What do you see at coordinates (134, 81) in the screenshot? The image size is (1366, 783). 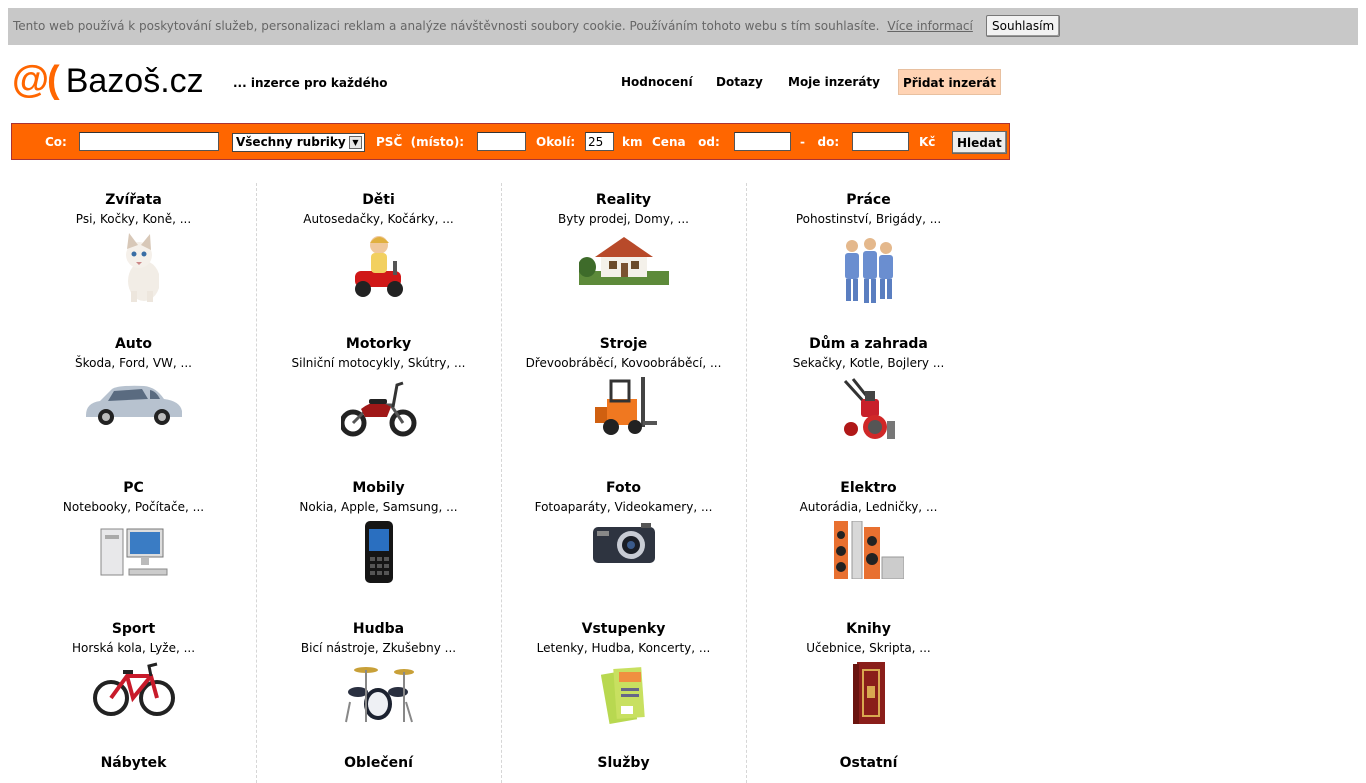 I see `logo-name: Bazoš.cz` at bounding box center [134, 81].